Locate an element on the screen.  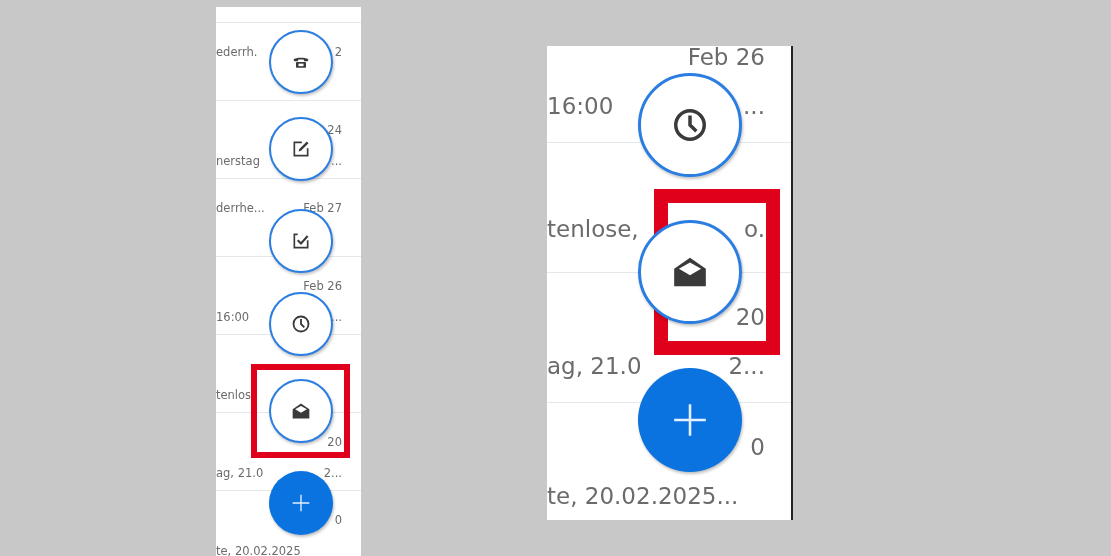
item-date: 2 is located at coordinates (338, 53).